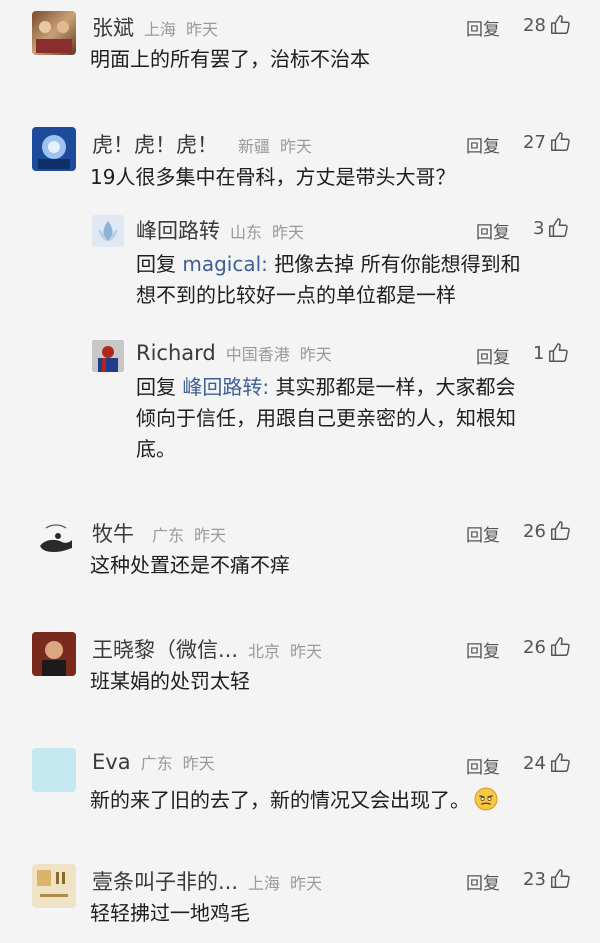 The height and width of the screenshot is (943, 600). Describe the element at coordinates (246, 232) in the screenshot. I see `location-label: 山东` at that location.